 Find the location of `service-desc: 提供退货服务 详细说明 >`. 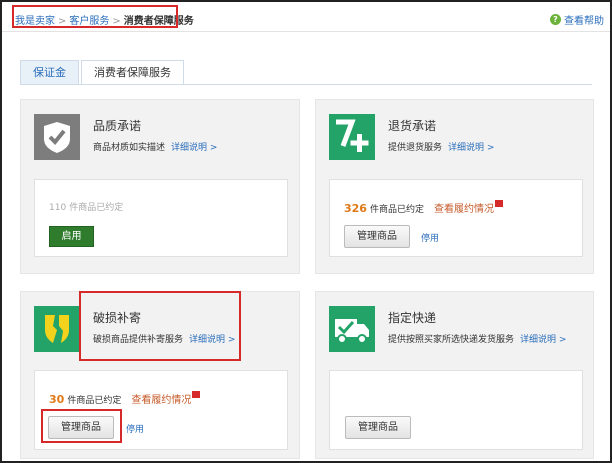

service-desc: 提供退货服务 详细说明 > is located at coordinates (441, 146).